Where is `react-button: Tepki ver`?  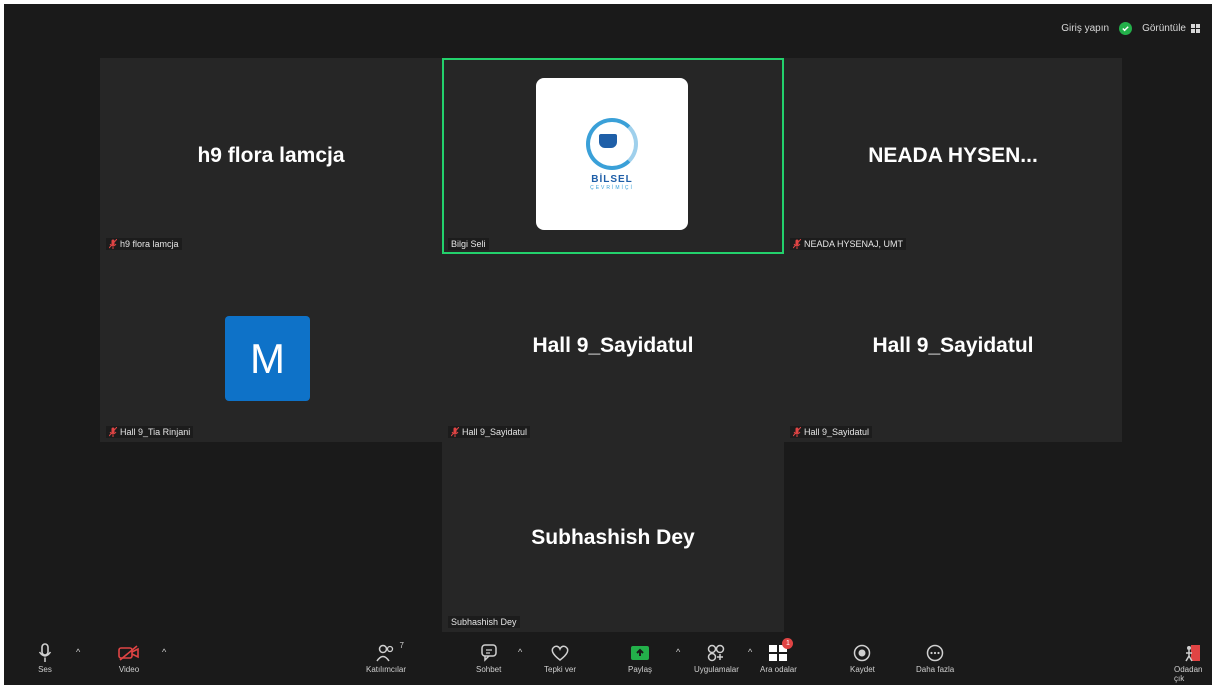 react-button: Tepki ver is located at coordinates (560, 657).